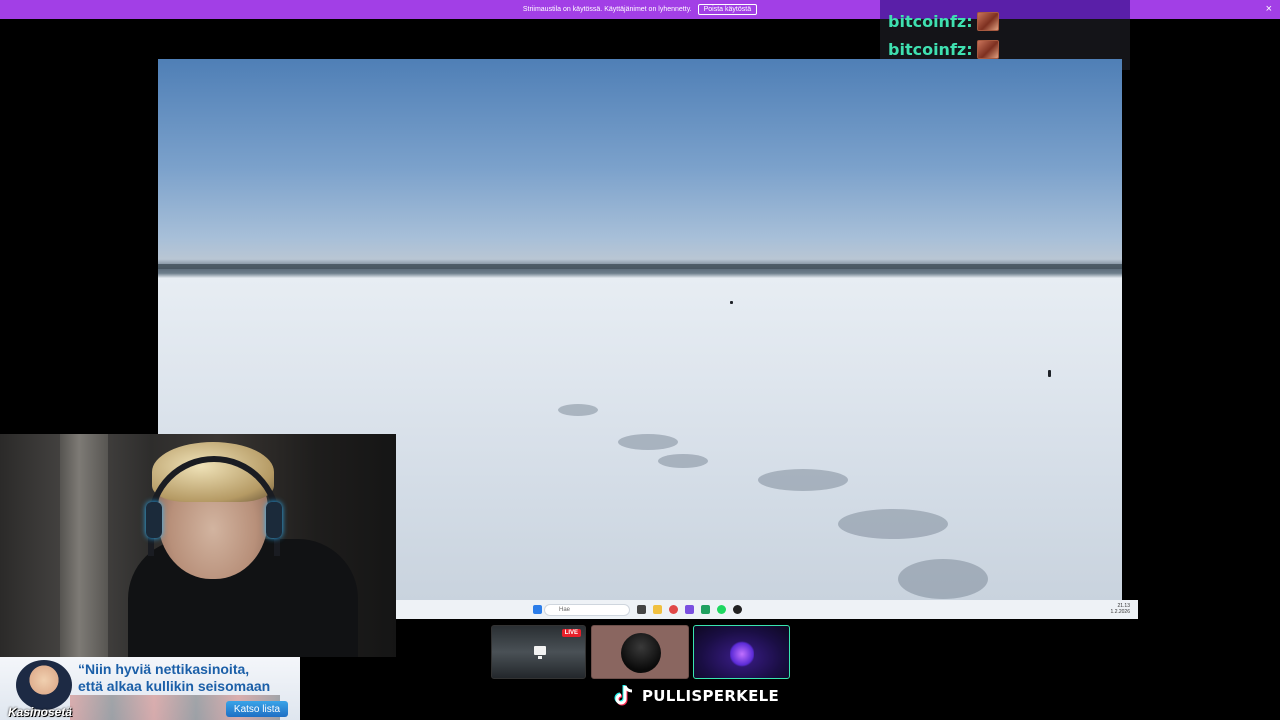 The width and height of the screenshot is (1280, 720). I want to click on ad-cta-button: Katso lista, so click(257, 709).